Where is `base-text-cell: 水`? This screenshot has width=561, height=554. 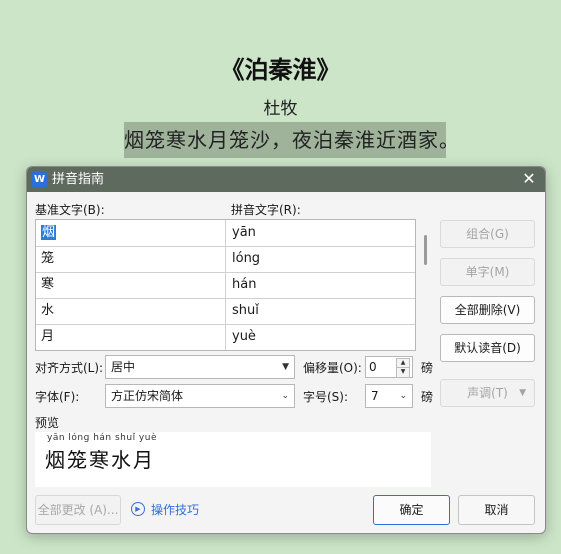 base-text-cell: 水 is located at coordinates (131, 311).